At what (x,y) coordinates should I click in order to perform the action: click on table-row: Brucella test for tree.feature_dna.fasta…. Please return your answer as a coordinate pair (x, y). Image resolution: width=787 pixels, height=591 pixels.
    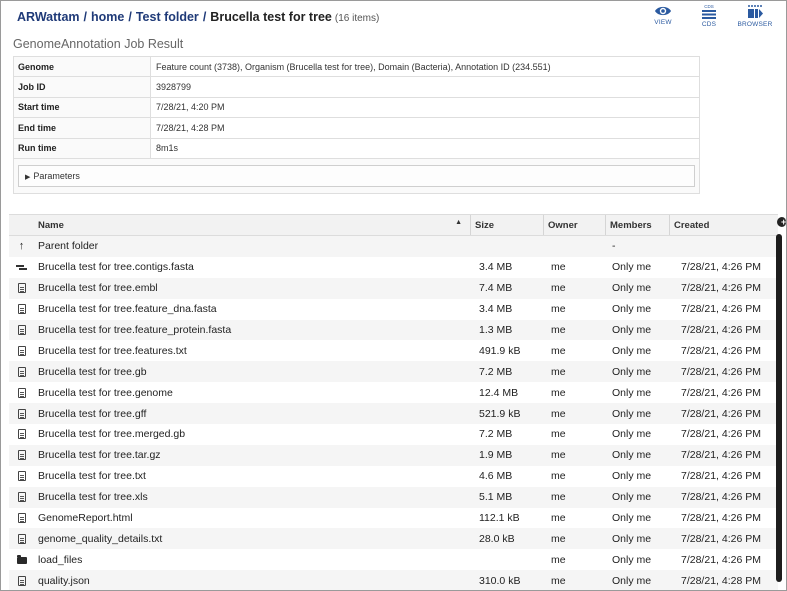
    Looking at the image, I should click on (393, 309).